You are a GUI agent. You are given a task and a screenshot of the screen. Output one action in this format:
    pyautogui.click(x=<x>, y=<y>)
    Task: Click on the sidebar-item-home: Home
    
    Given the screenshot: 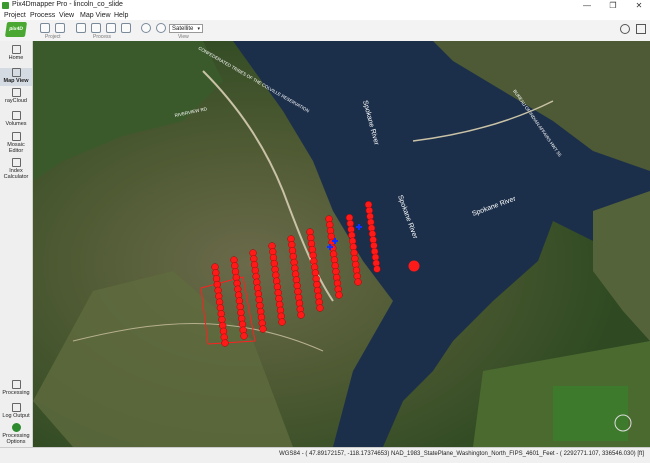 What is the action you would take?
    pyautogui.click(x=16, y=56)
    